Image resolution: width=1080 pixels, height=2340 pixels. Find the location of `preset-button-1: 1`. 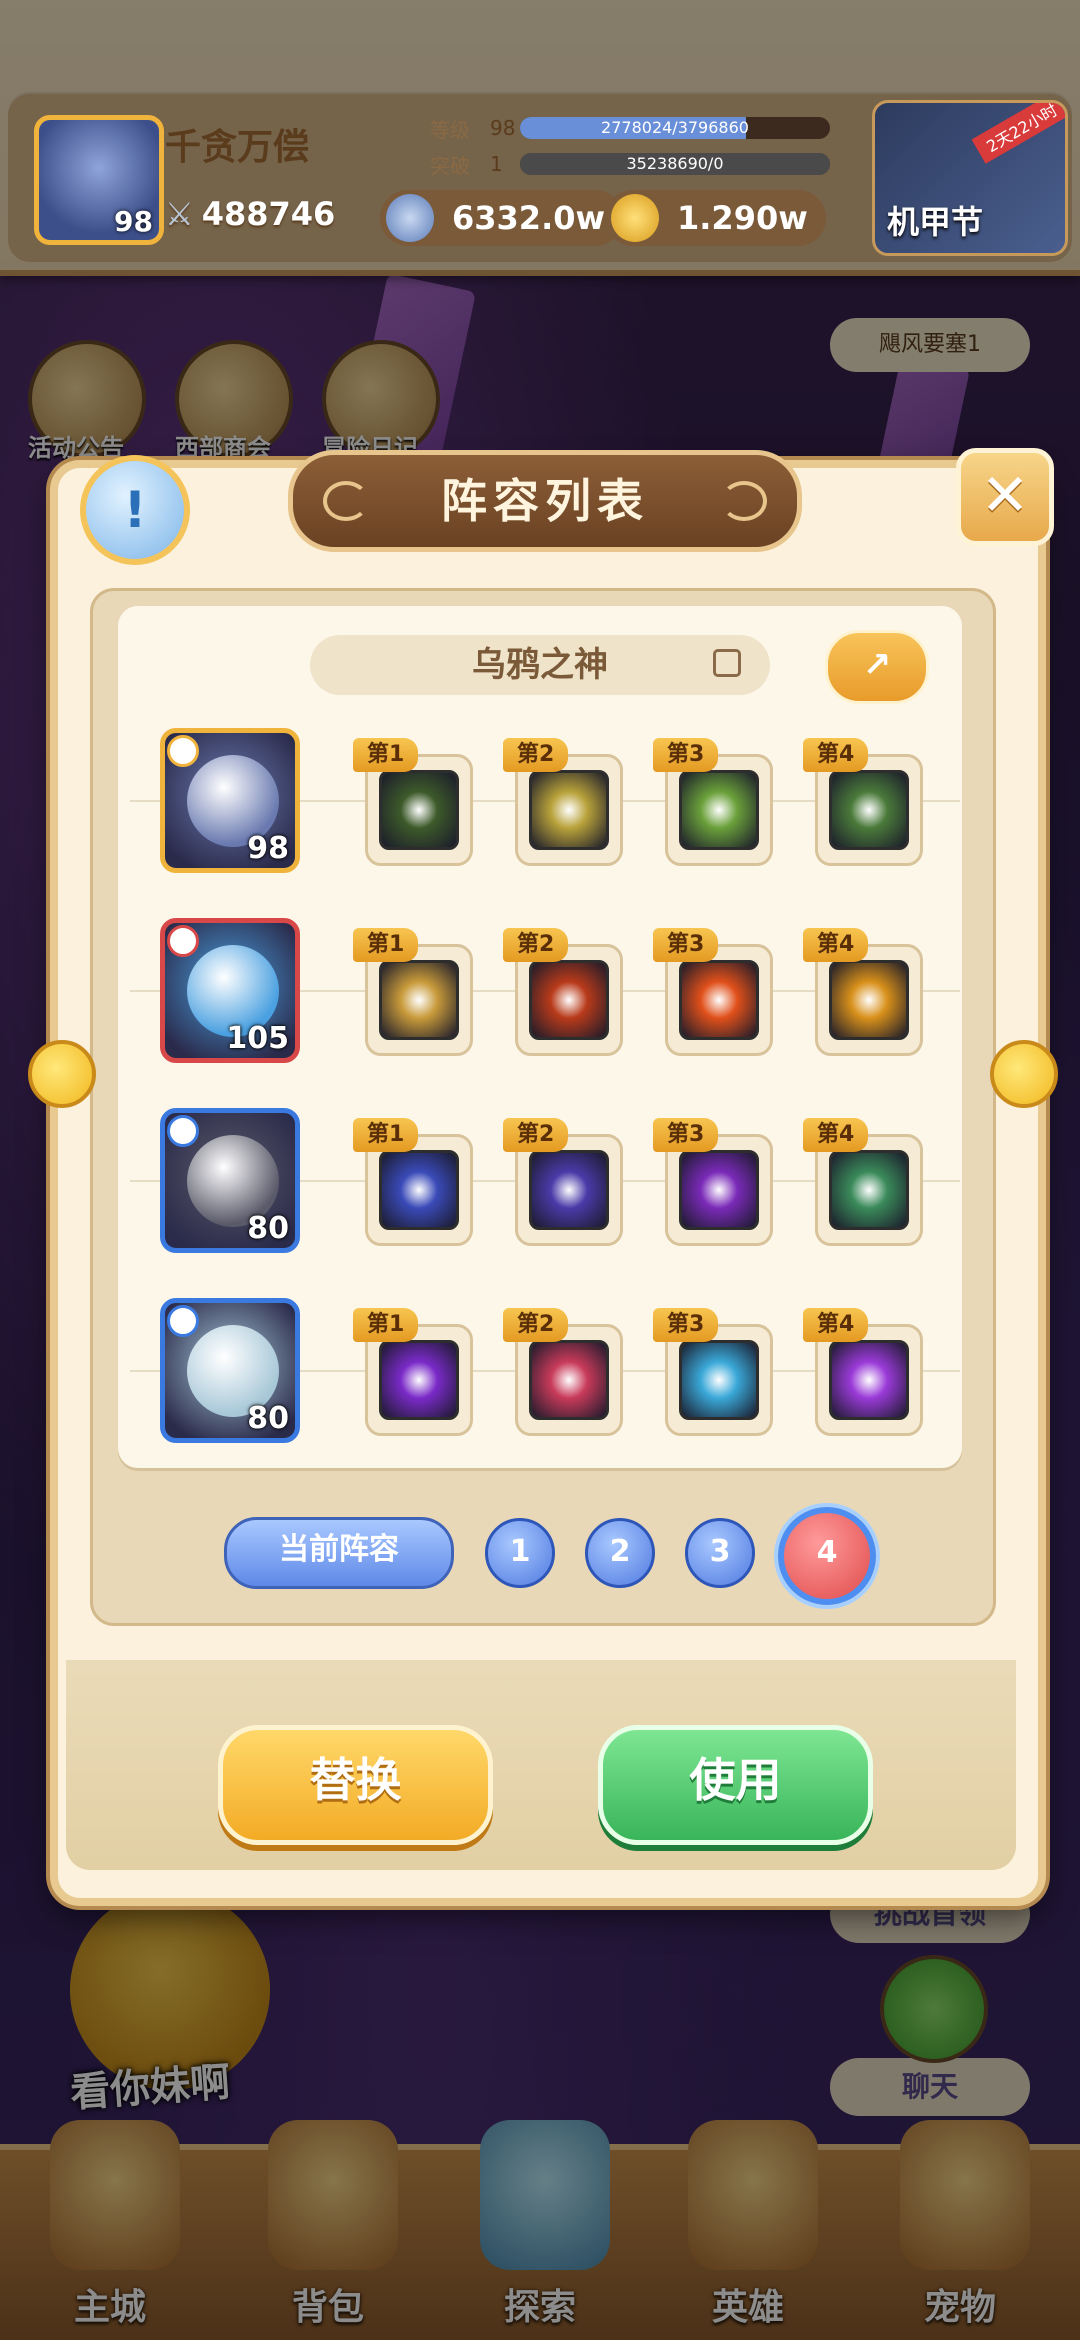

preset-button-1: 1 is located at coordinates (520, 1553).